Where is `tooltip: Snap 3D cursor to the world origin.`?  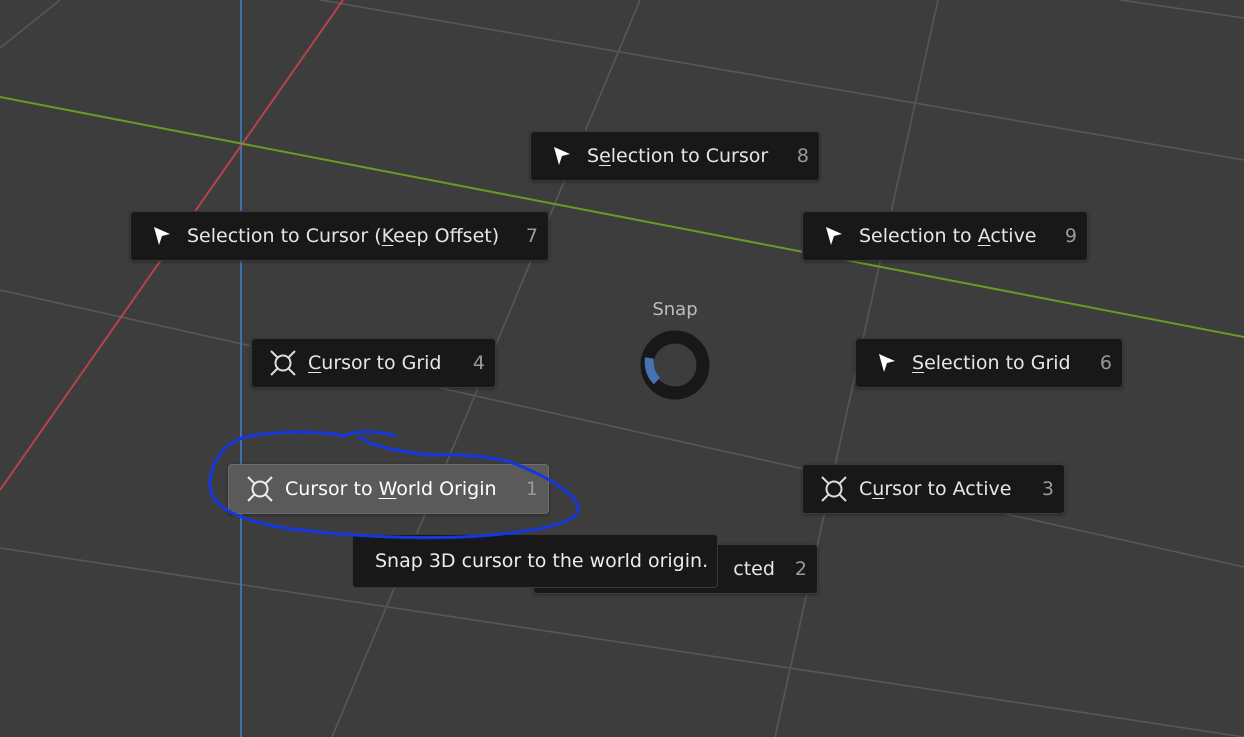 tooltip: Snap 3D cursor to the world origin. is located at coordinates (535, 561).